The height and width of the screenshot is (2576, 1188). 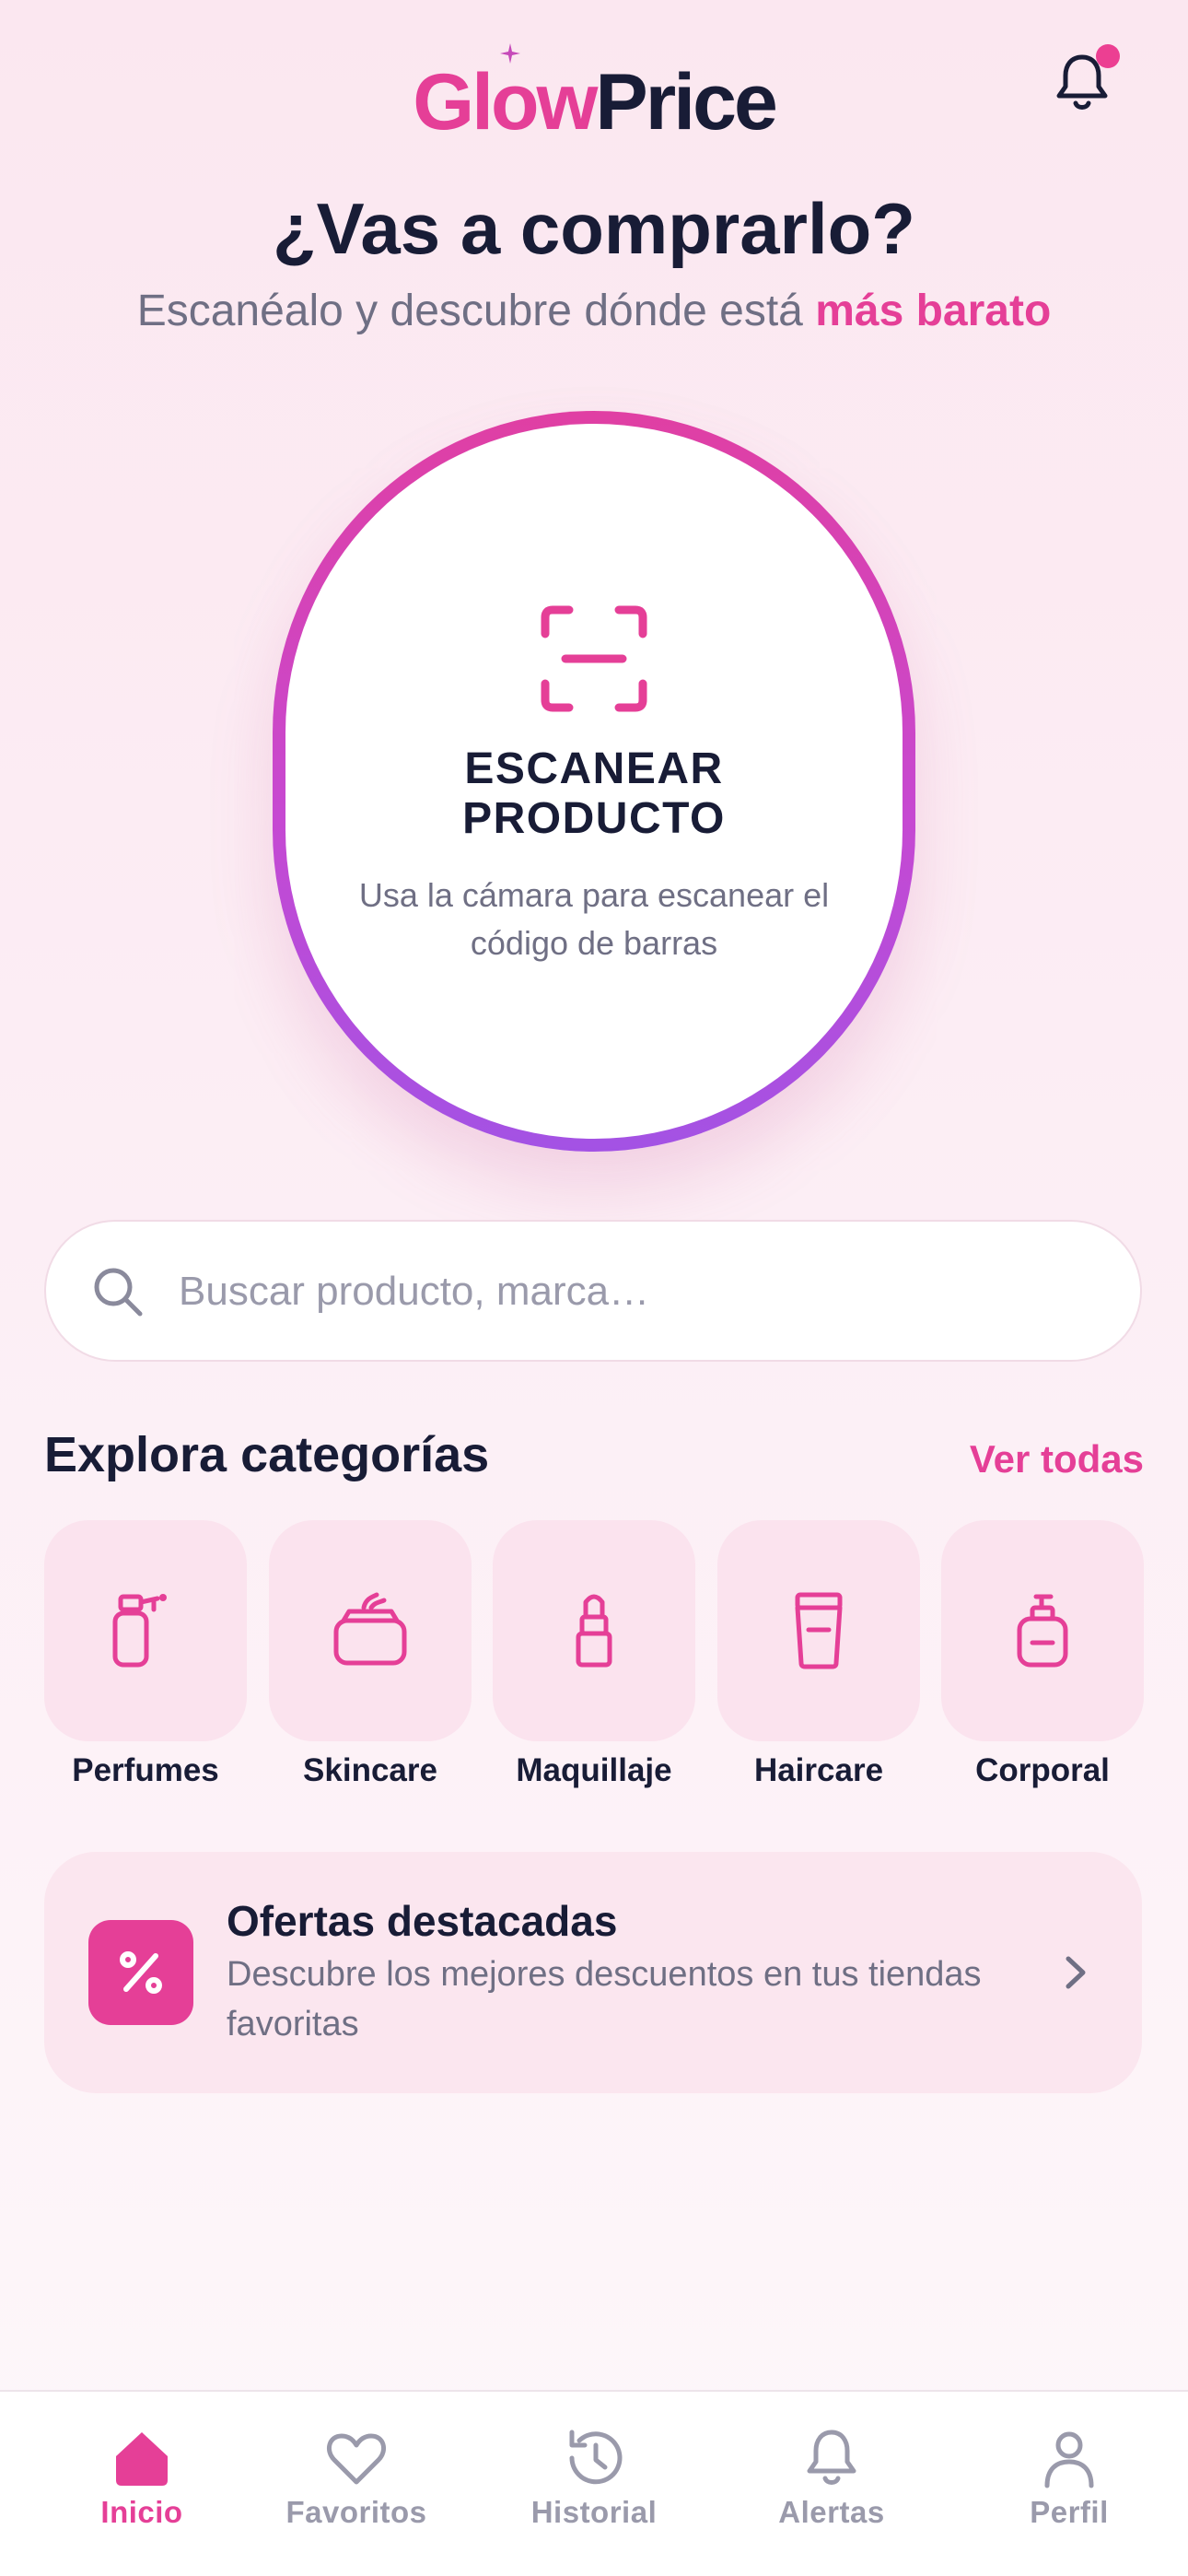 I want to click on subtitle-highlight: más barato, so click(x=934, y=311).